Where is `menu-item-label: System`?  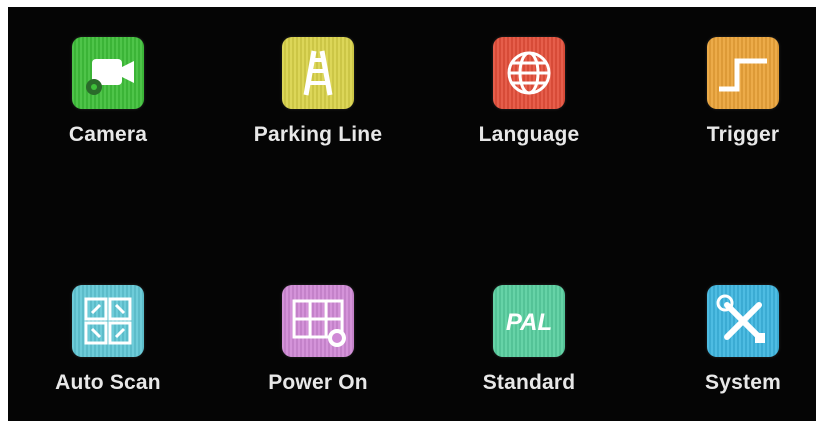
menu-item-label: System is located at coordinates (743, 382).